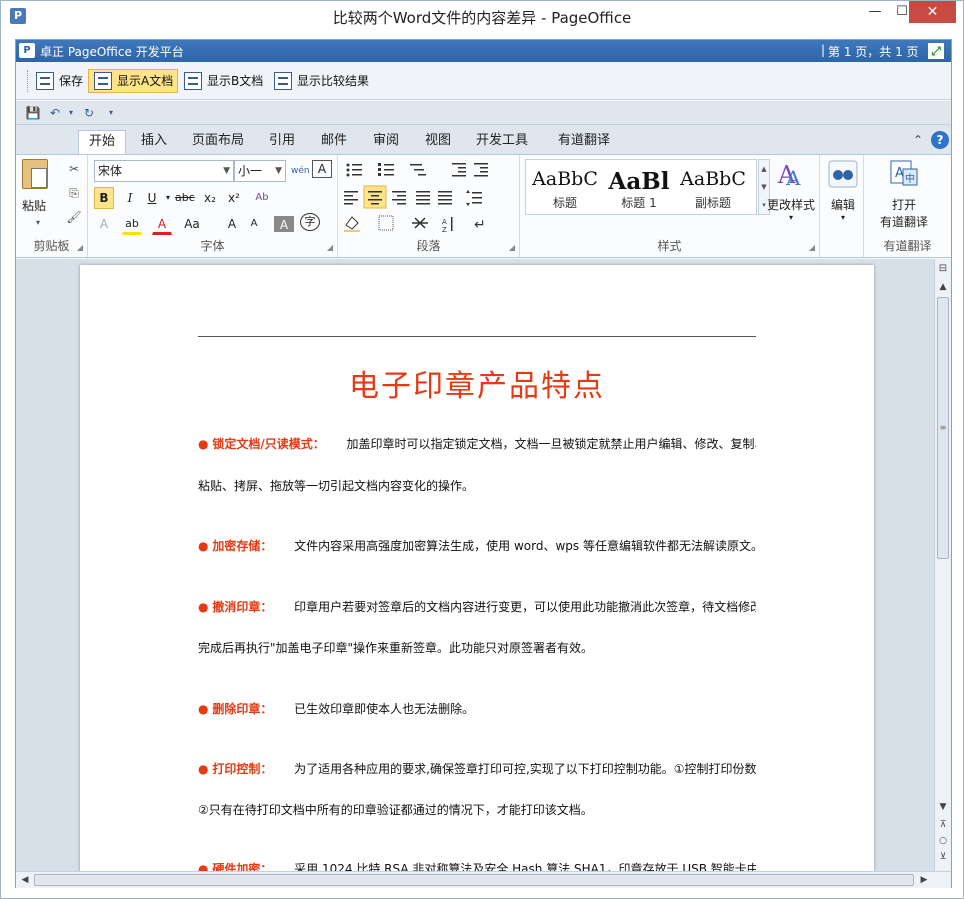  I want to click on collapse-ribbon-icon: ⌃, so click(918, 140).